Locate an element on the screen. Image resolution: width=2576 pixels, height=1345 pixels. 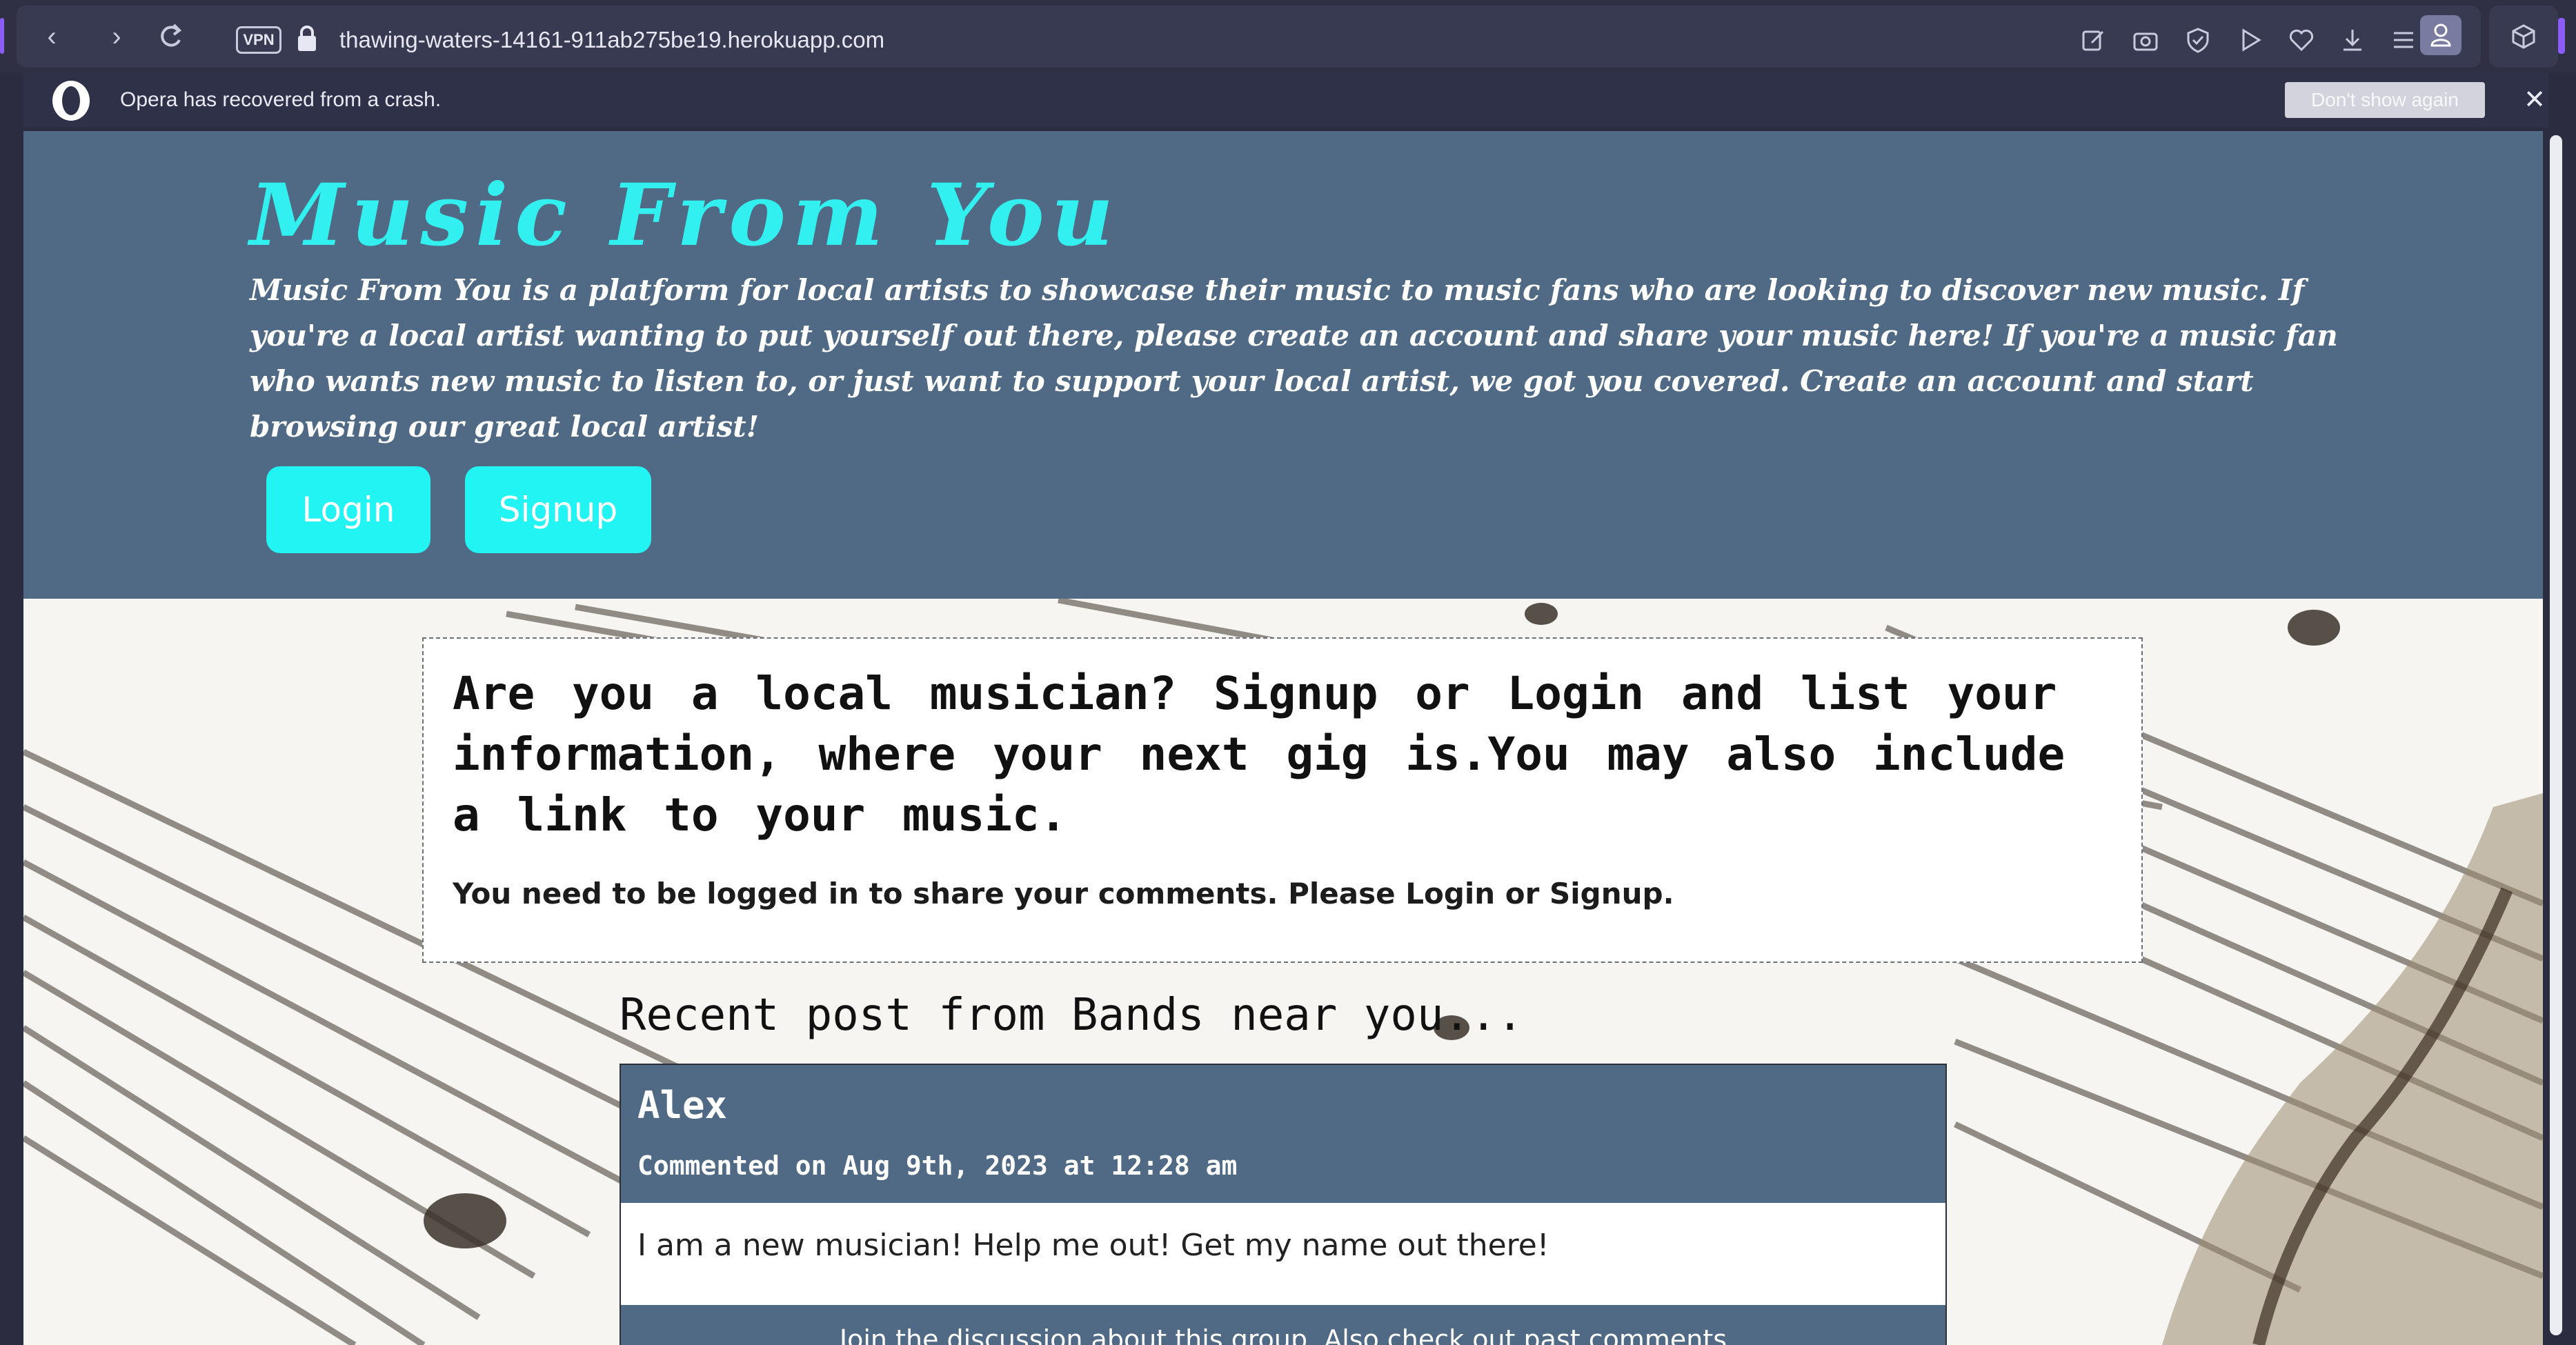
profile-icon is located at coordinates (2440, 35).